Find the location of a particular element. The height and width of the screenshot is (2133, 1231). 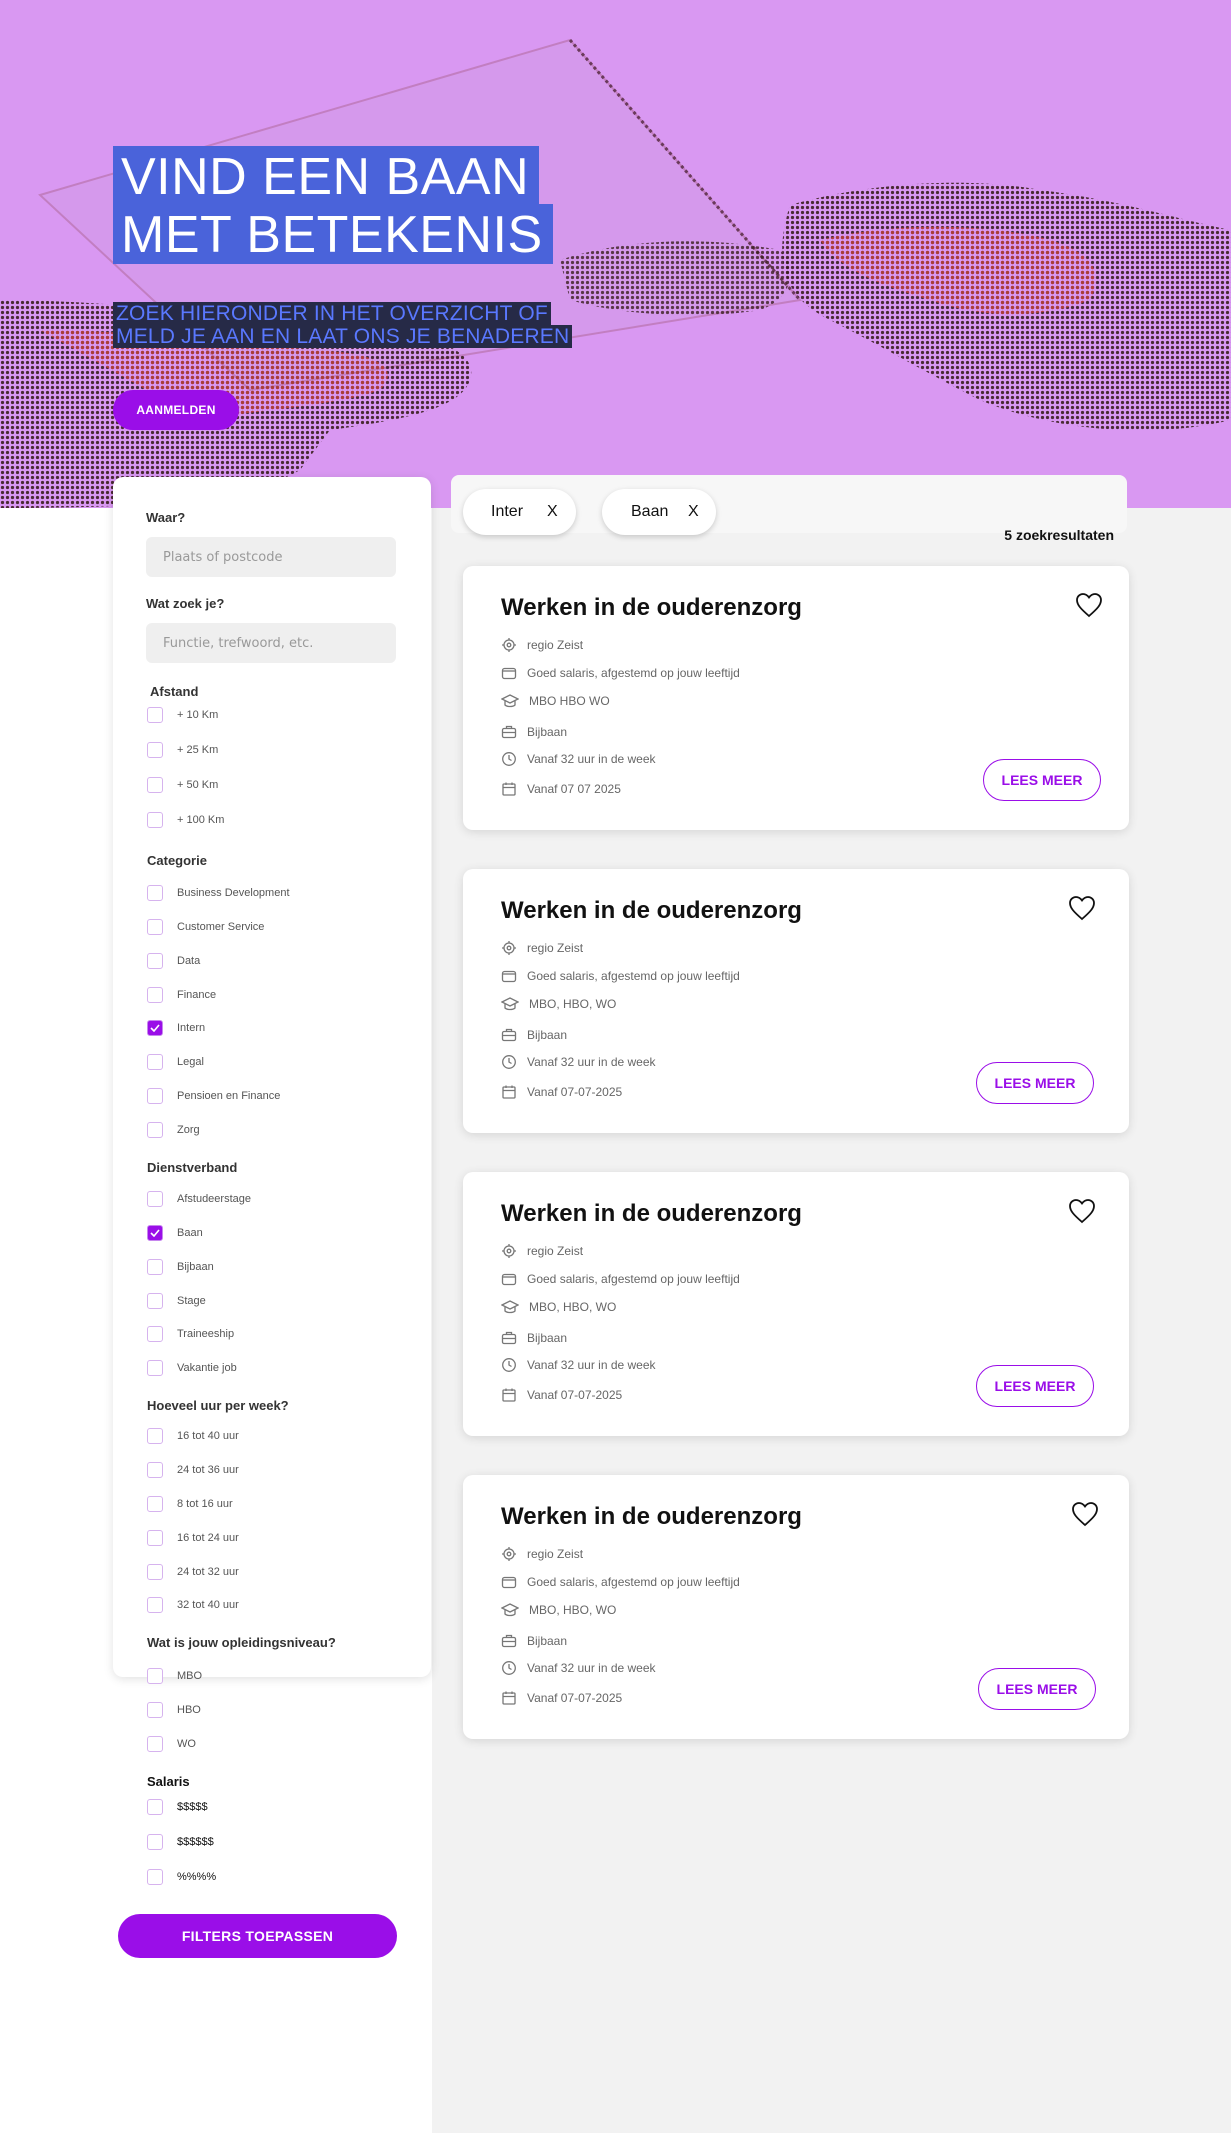

salary-option: %%%% is located at coordinates (181, 1877).